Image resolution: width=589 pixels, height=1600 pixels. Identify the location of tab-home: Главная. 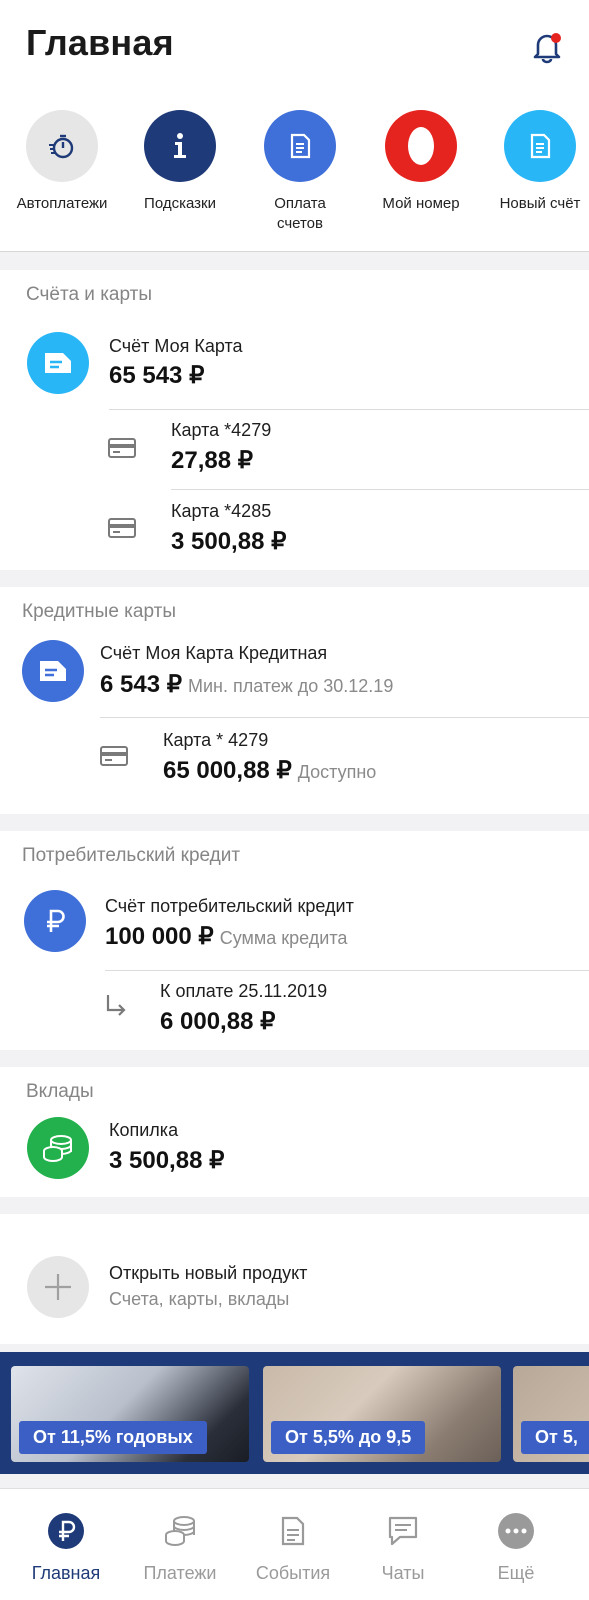
(66, 1547).